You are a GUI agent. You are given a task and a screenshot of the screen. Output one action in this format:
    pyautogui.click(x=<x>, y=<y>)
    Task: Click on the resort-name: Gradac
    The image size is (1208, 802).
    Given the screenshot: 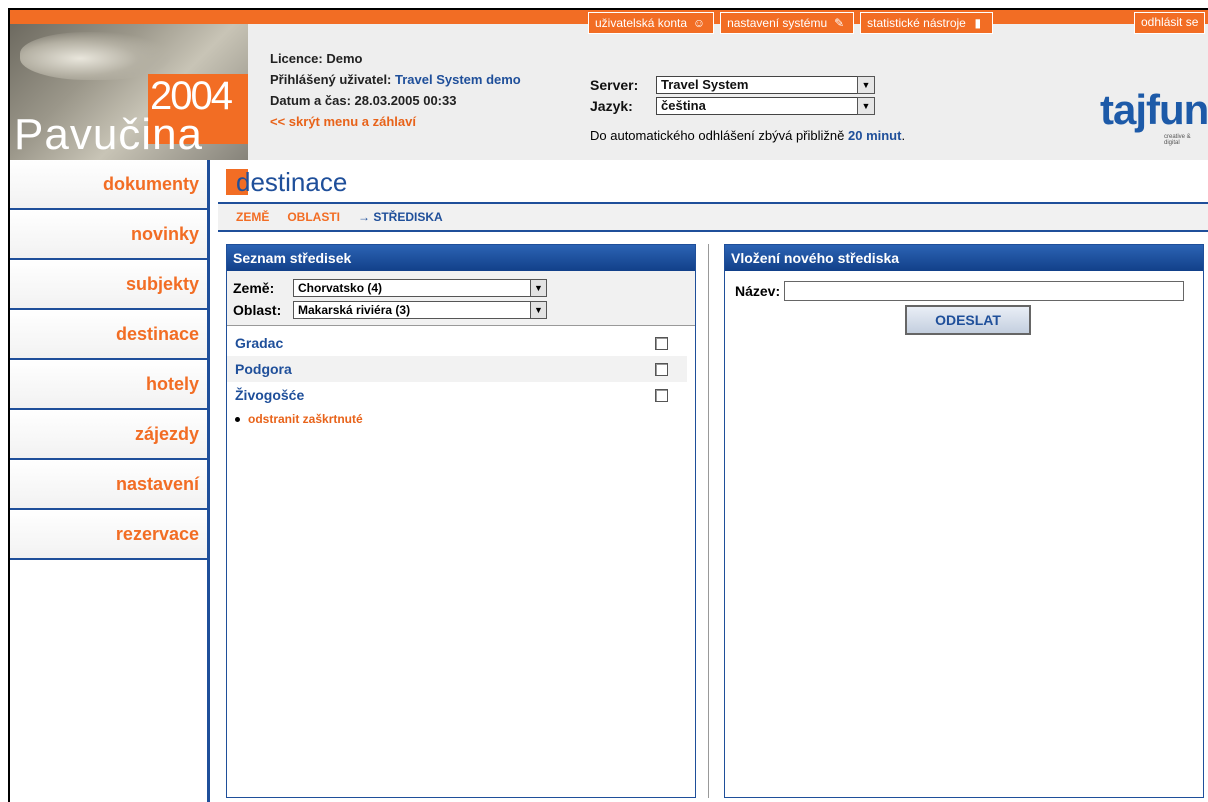 What is the action you would take?
    pyautogui.click(x=259, y=343)
    